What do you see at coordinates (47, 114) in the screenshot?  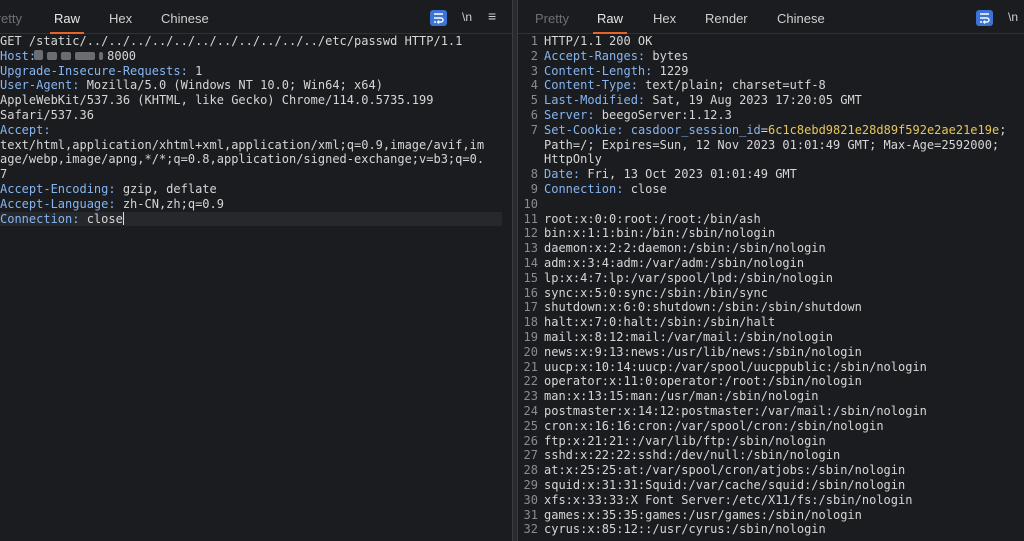 I see `request-line: Safari/537.36` at bounding box center [47, 114].